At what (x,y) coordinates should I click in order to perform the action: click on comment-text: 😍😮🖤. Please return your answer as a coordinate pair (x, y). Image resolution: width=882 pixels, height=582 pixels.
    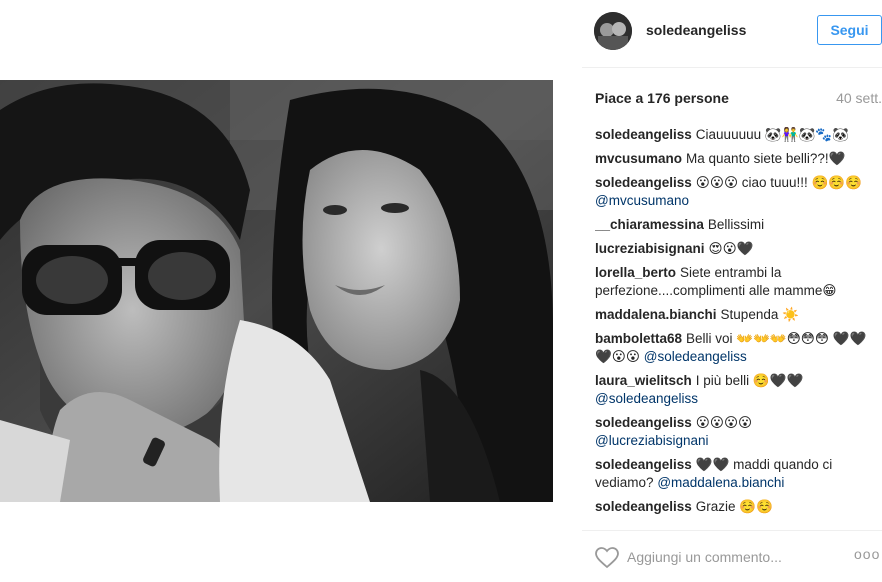
    Looking at the image, I should click on (731, 248).